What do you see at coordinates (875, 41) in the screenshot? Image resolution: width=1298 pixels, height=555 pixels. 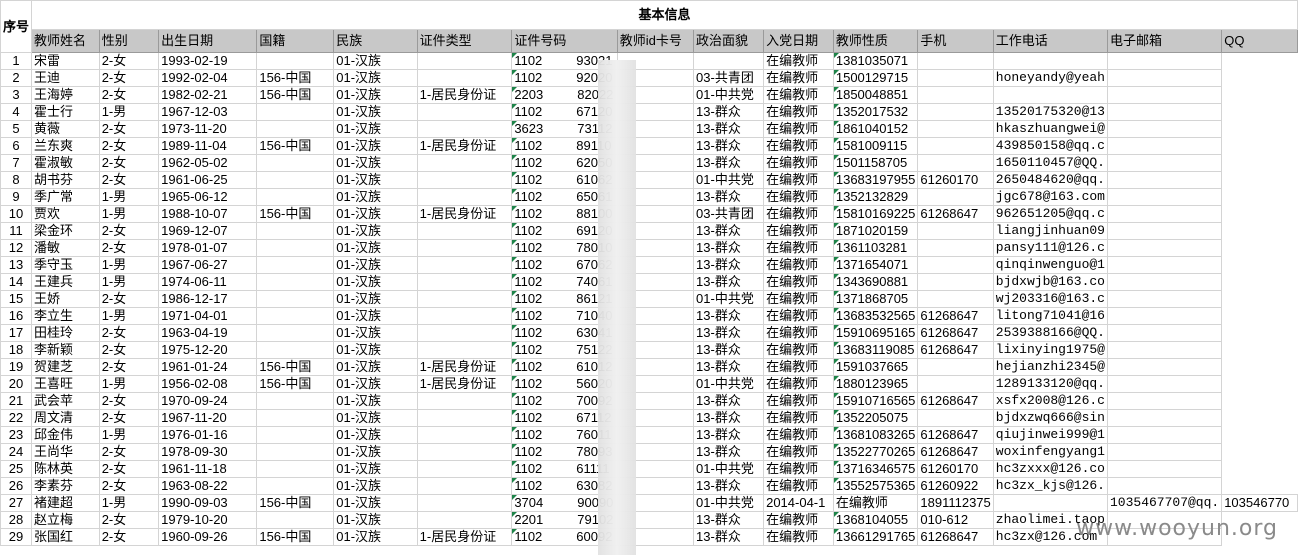 I see `column-header: 教师性质` at bounding box center [875, 41].